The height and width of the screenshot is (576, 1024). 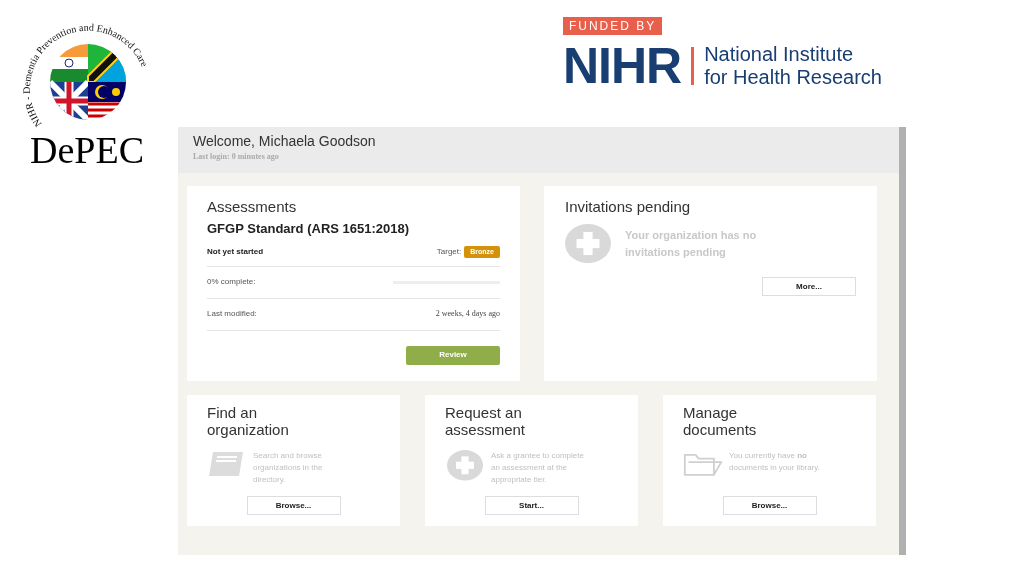 What do you see at coordinates (252, 207) in the screenshot?
I see `card-title: Assessments` at bounding box center [252, 207].